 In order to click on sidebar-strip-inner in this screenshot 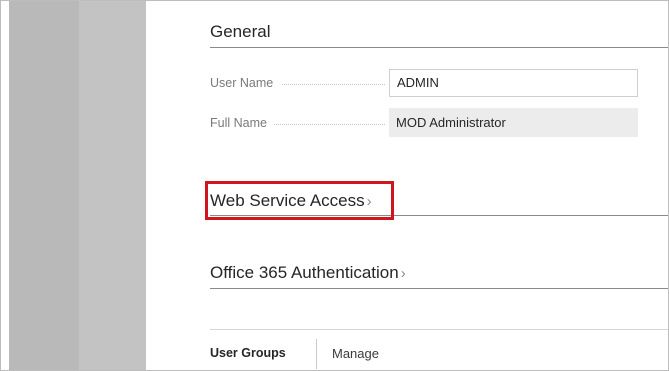, I will do `click(112, 185)`.